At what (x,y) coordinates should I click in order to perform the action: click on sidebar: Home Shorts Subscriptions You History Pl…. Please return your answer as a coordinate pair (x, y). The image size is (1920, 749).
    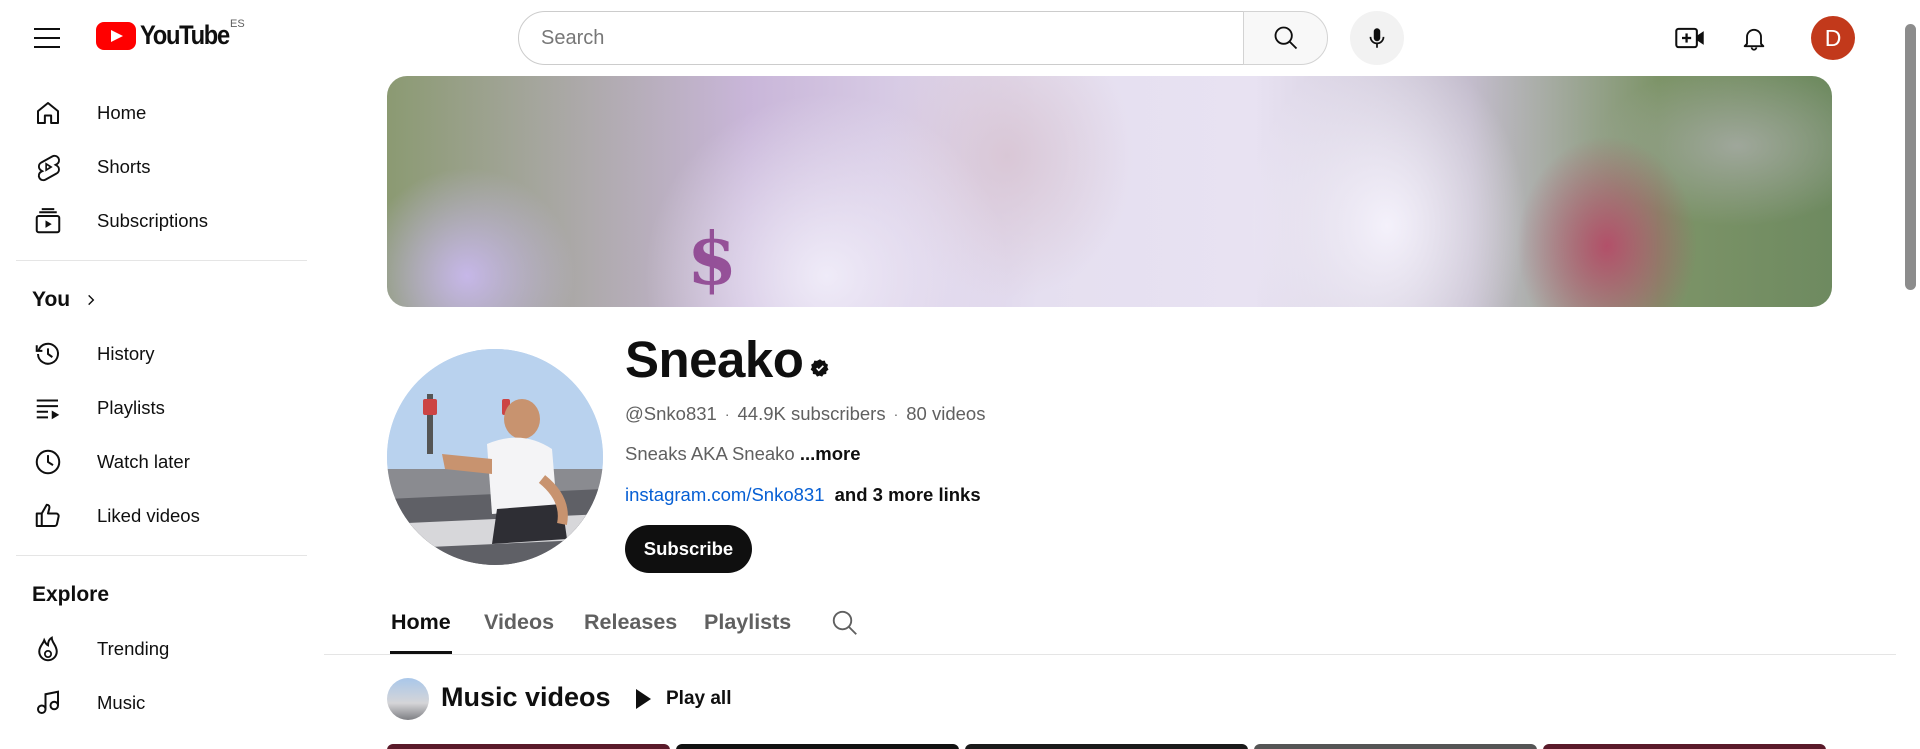
    Looking at the image, I should click on (160, 408).